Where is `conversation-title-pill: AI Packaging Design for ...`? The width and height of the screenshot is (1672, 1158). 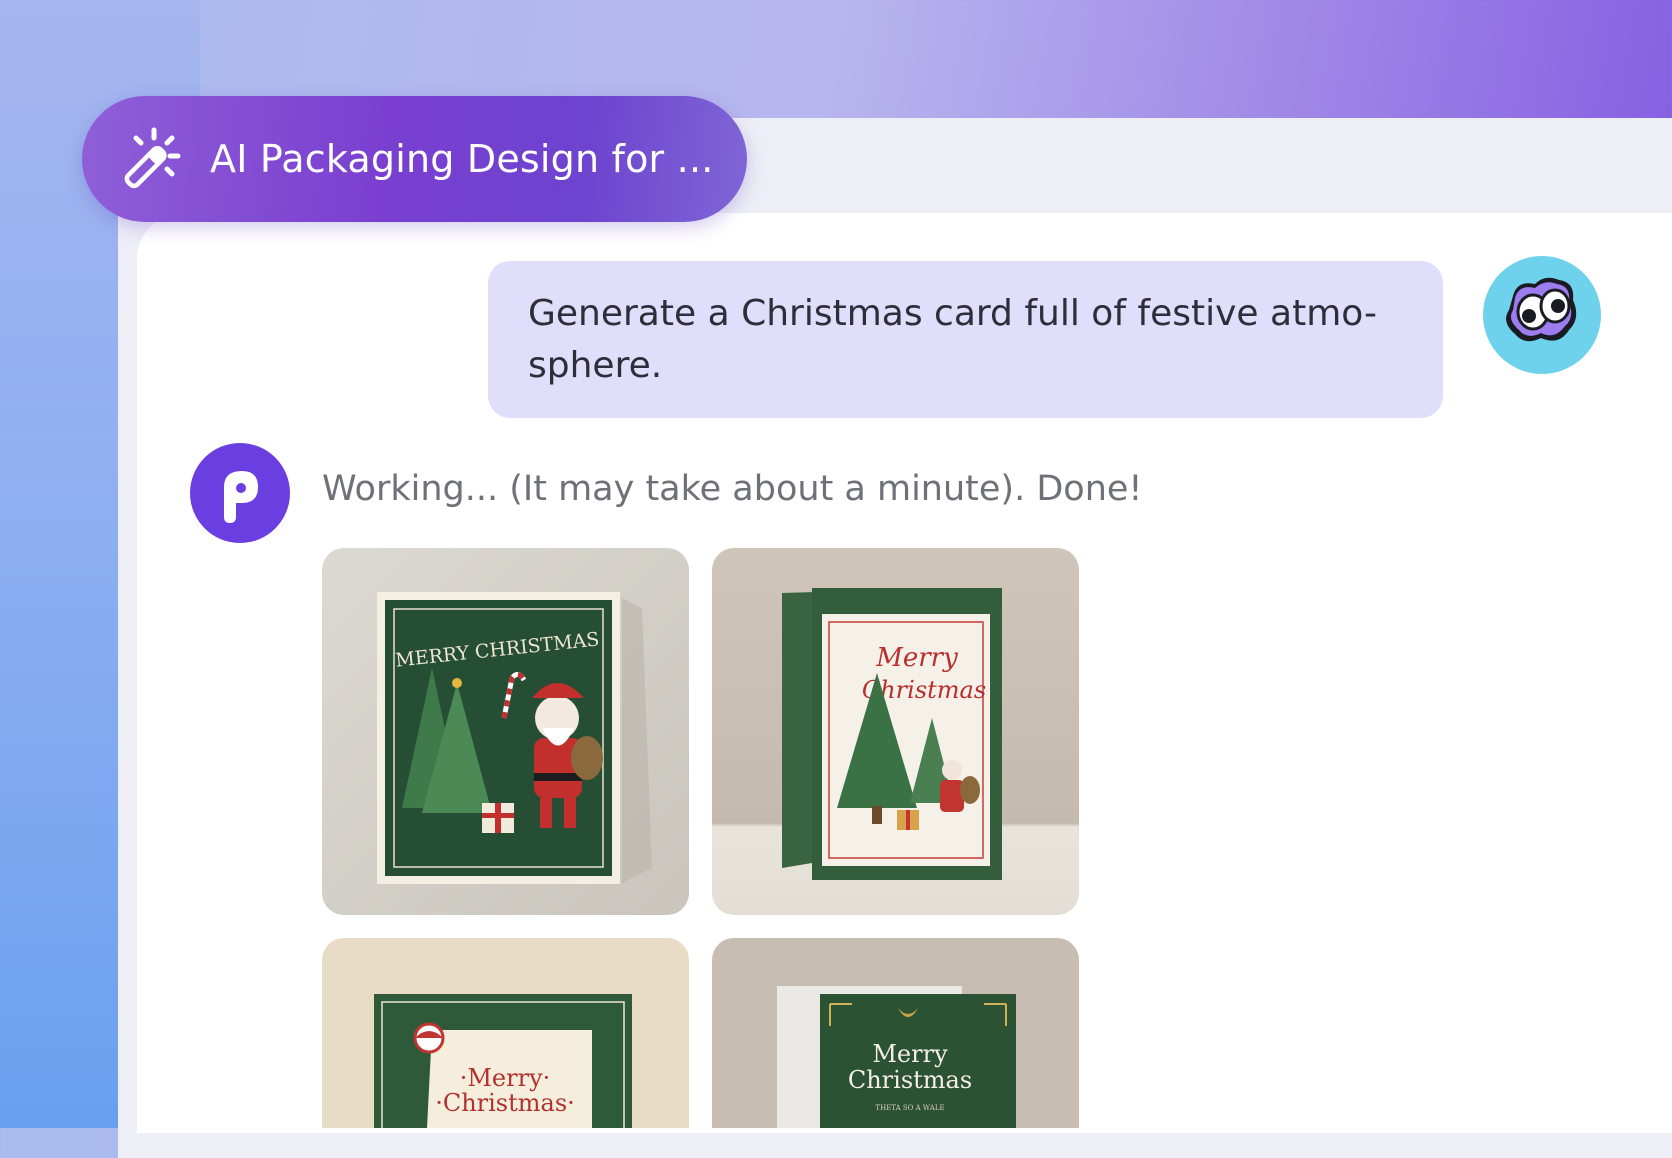
conversation-title-pill: AI Packaging Design for ... is located at coordinates (414, 159).